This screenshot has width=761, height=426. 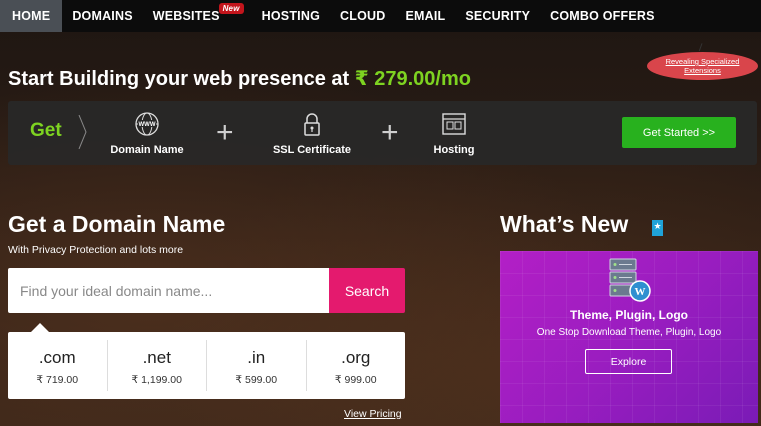 What do you see at coordinates (679, 132) in the screenshot?
I see `get-started-button: Get Started >>` at bounding box center [679, 132].